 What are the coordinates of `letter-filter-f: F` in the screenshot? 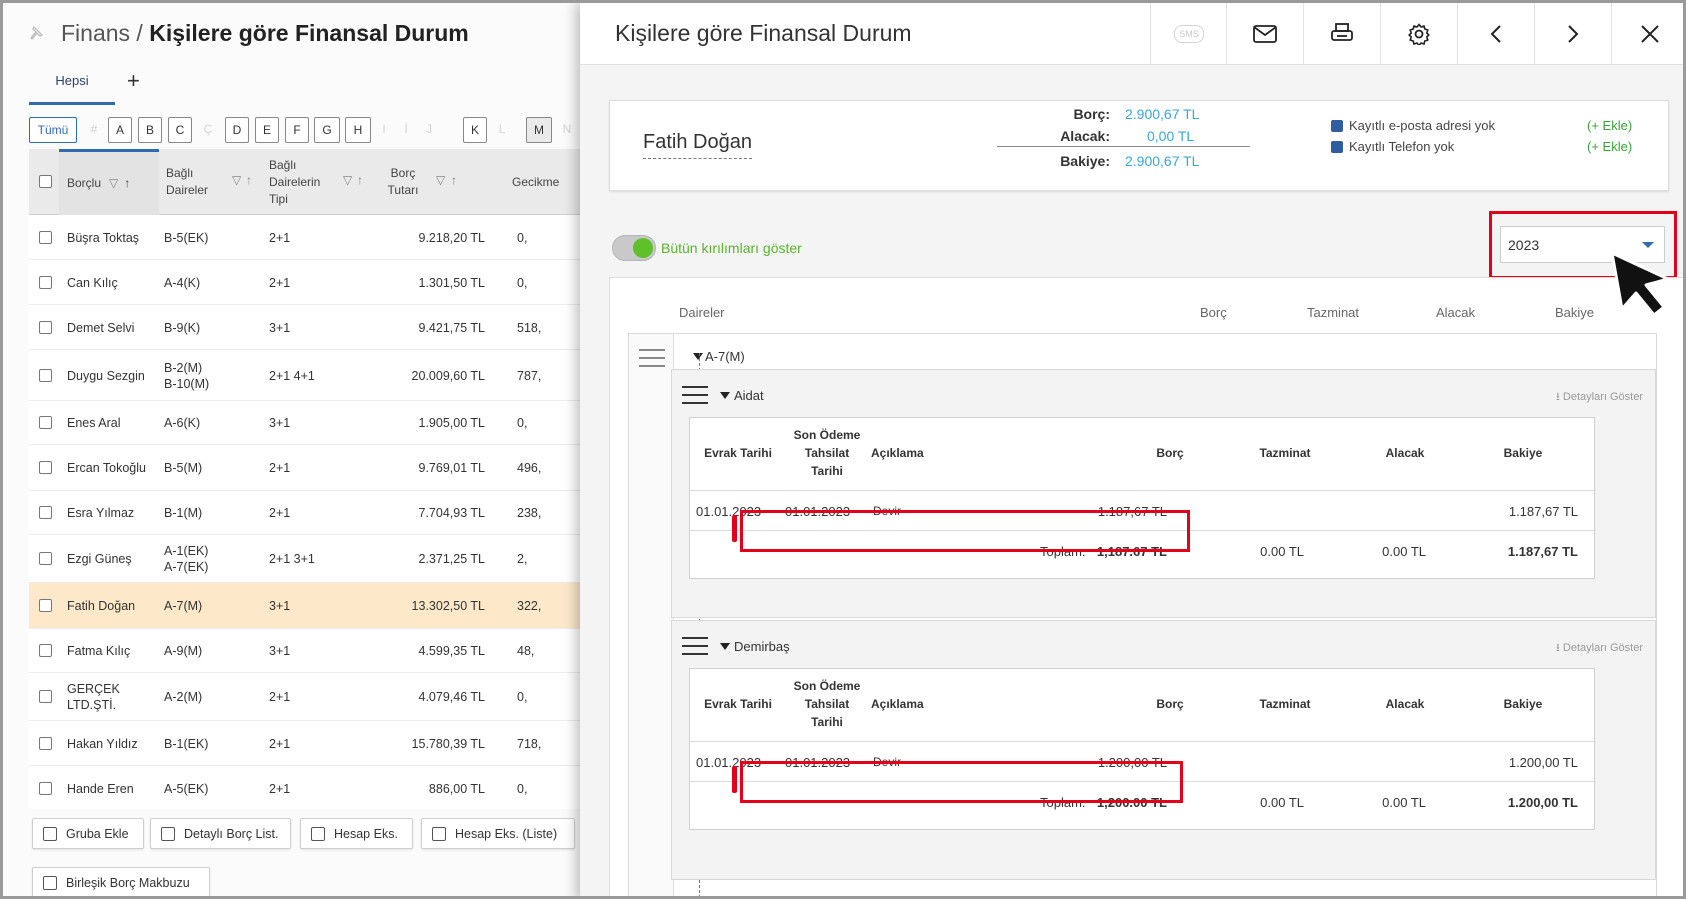 It's located at (297, 130).